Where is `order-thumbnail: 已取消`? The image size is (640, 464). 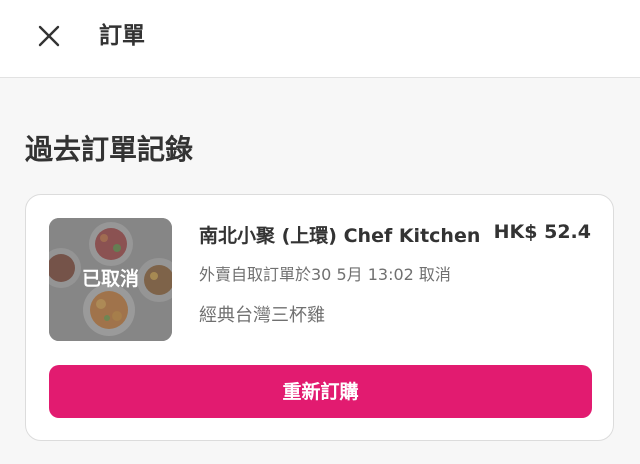
order-thumbnail: 已取消 is located at coordinates (110, 279).